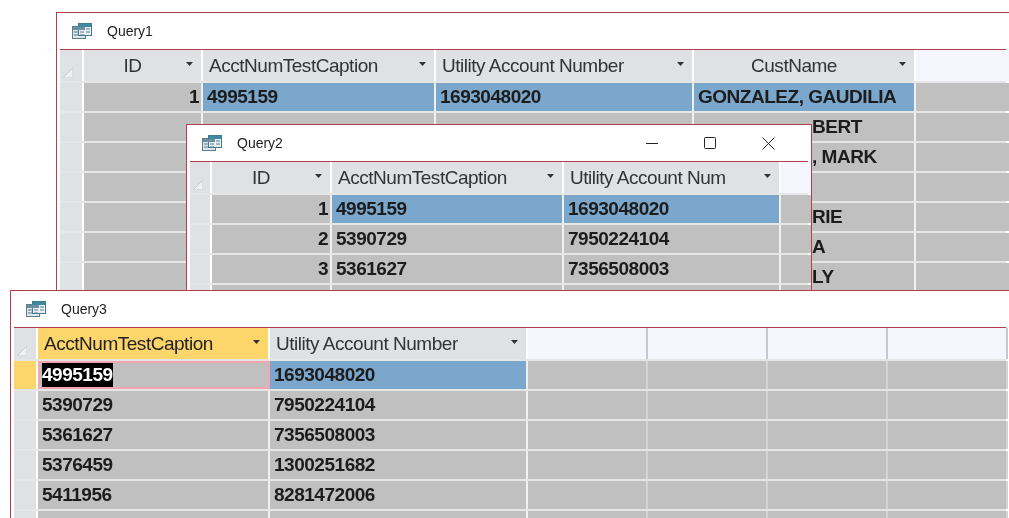  Describe the element at coordinates (84, 309) in the screenshot. I see `window-title: Query3` at that location.